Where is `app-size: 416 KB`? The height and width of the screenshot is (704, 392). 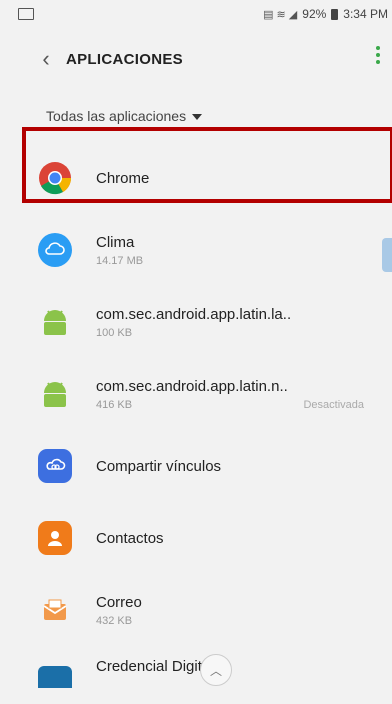 app-size: 416 KB is located at coordinates (114, 404).